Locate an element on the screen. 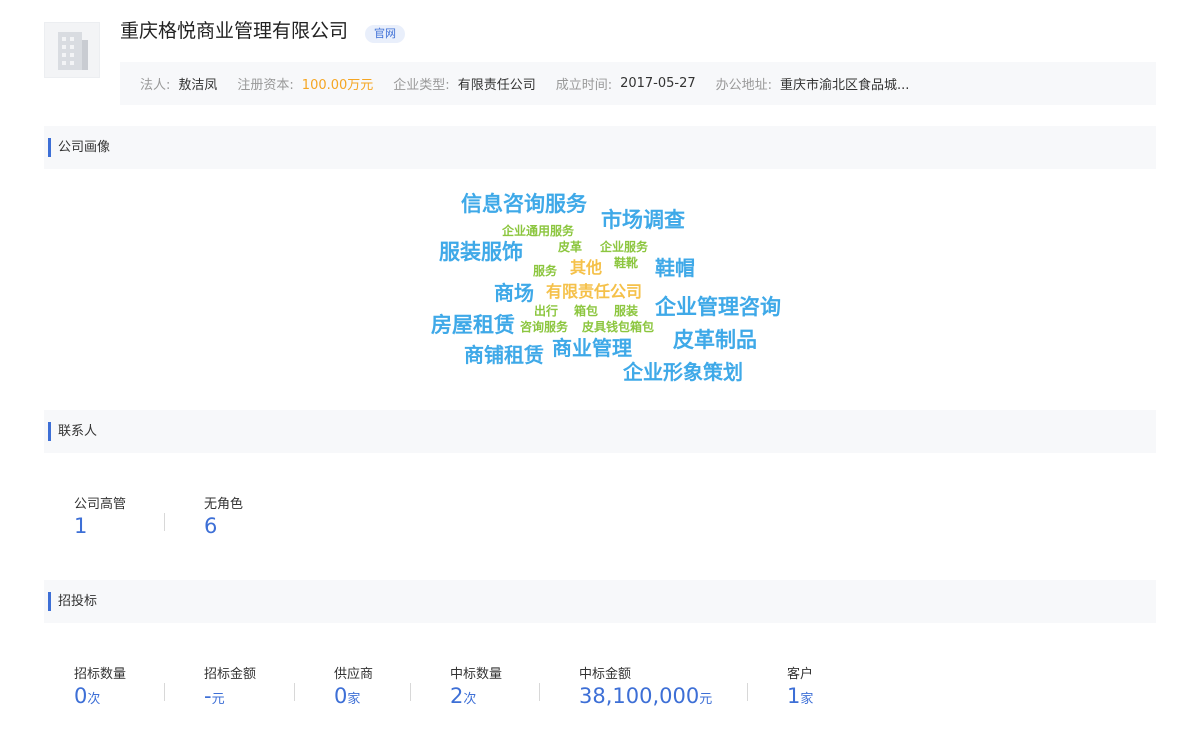 Image resolution: width=1200 pixels, height=752 pixels. word-cloud-term: 皮革制品 is located at coordinates (715, 340).